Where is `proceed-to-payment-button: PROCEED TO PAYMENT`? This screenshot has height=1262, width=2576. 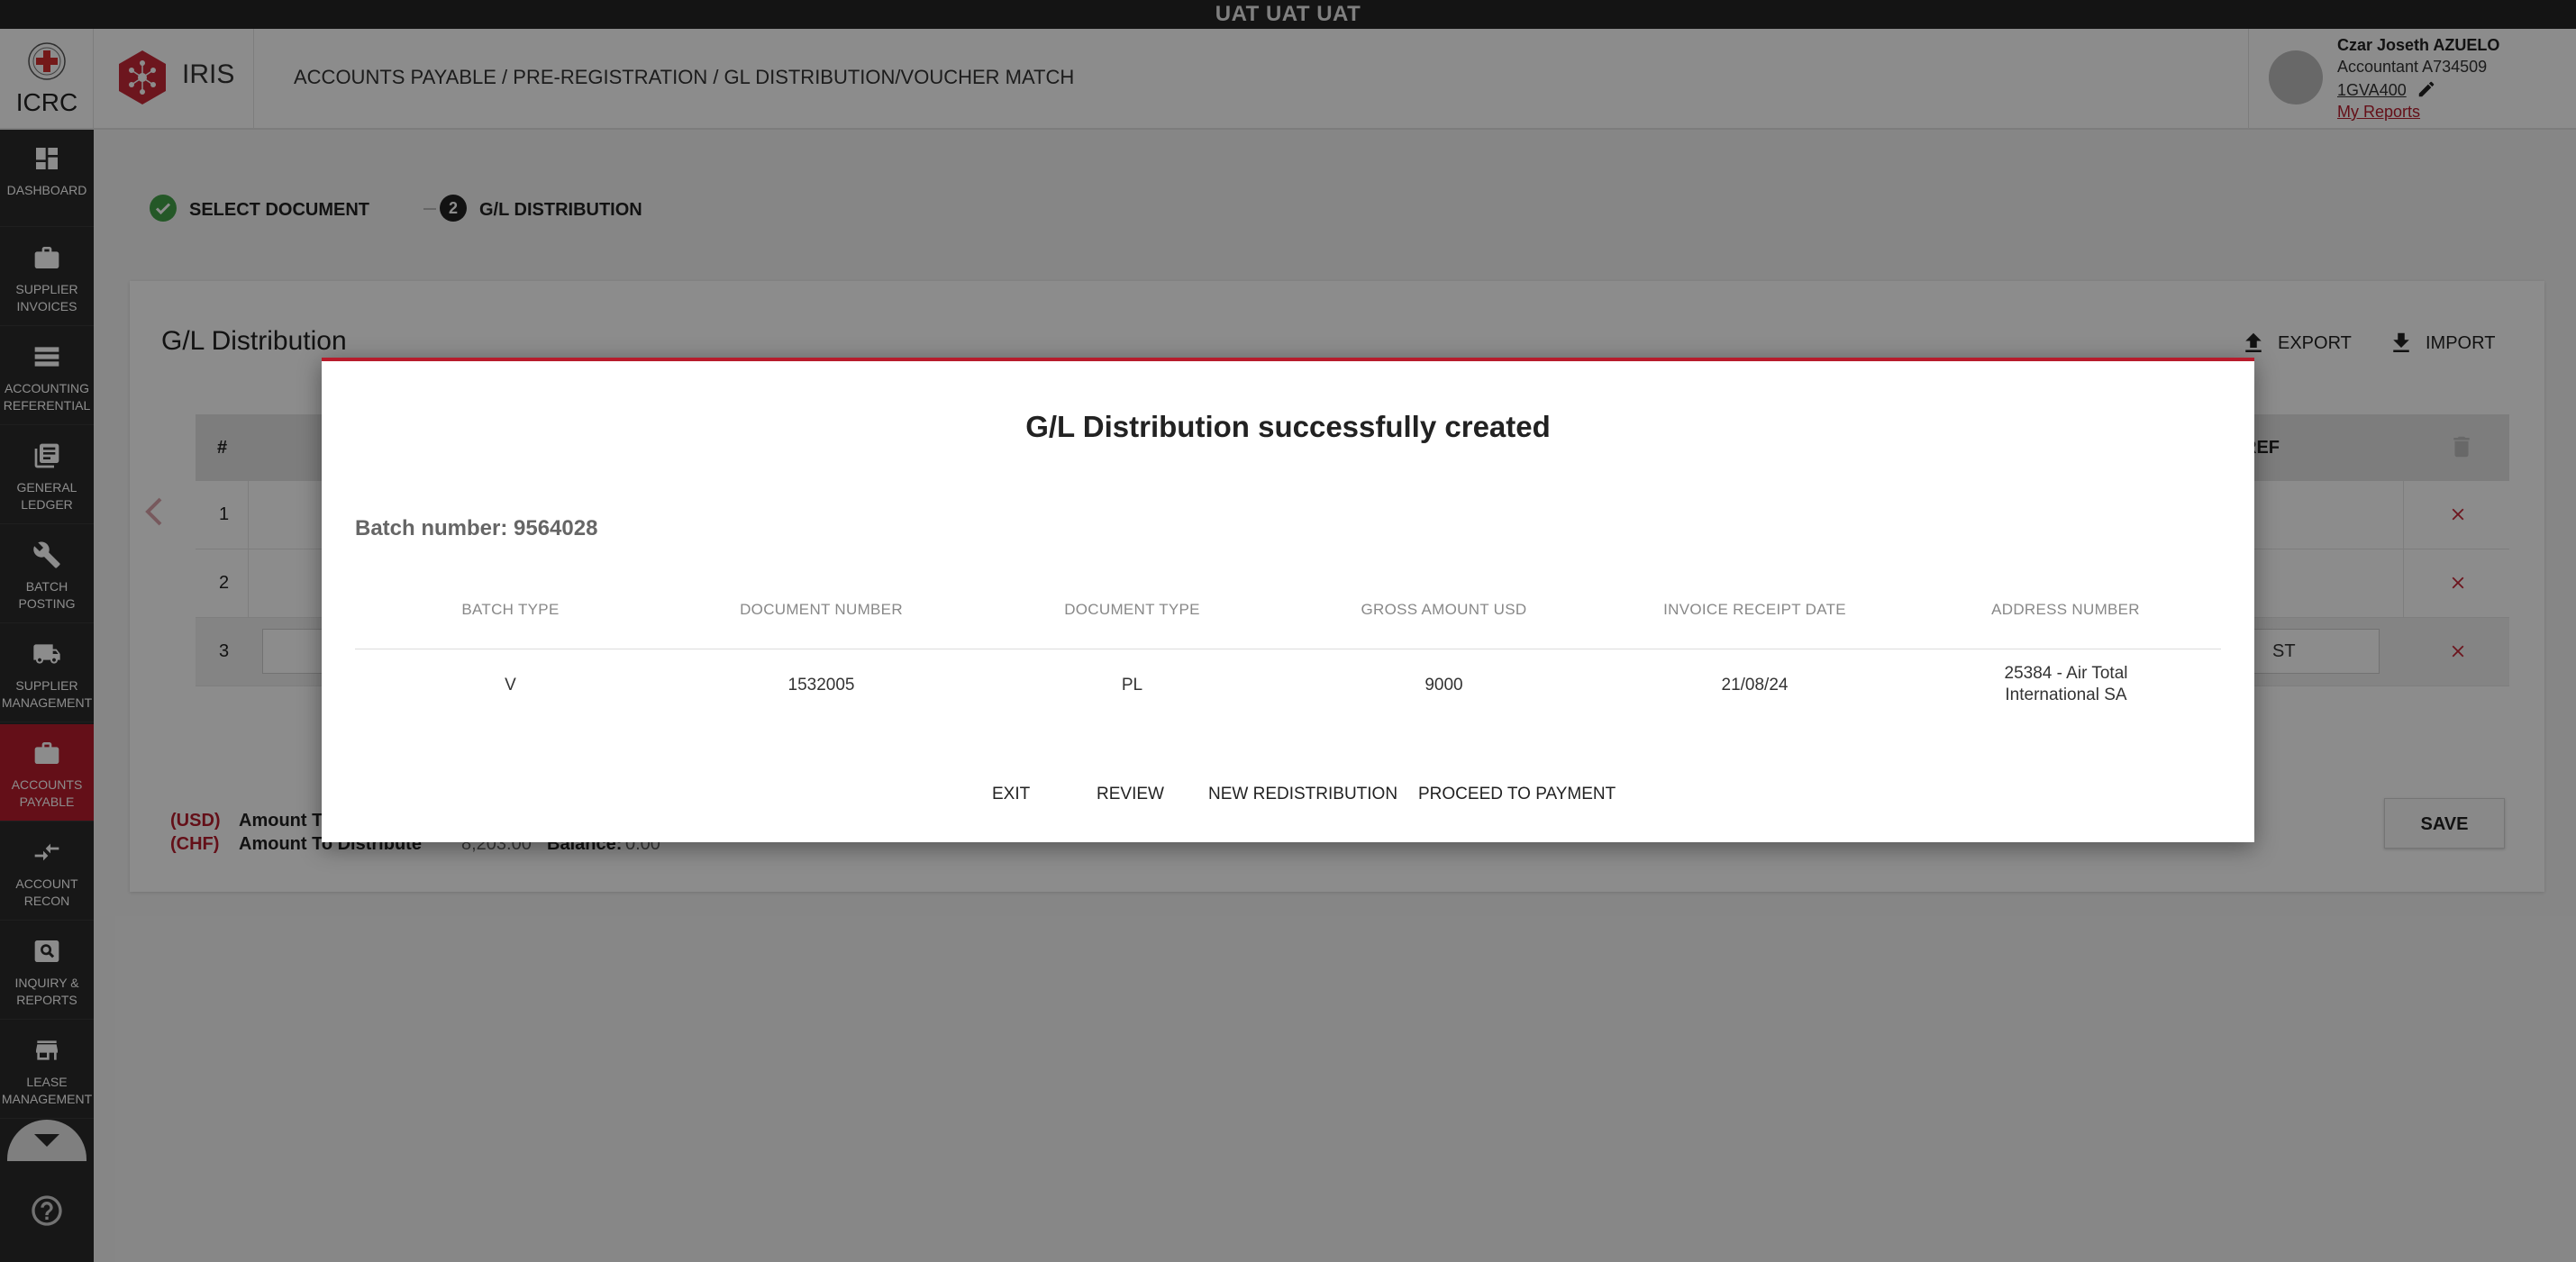 proceed-to-payment-button: PROCEED TO PAYMENT is located at coordinates (1517, 794).